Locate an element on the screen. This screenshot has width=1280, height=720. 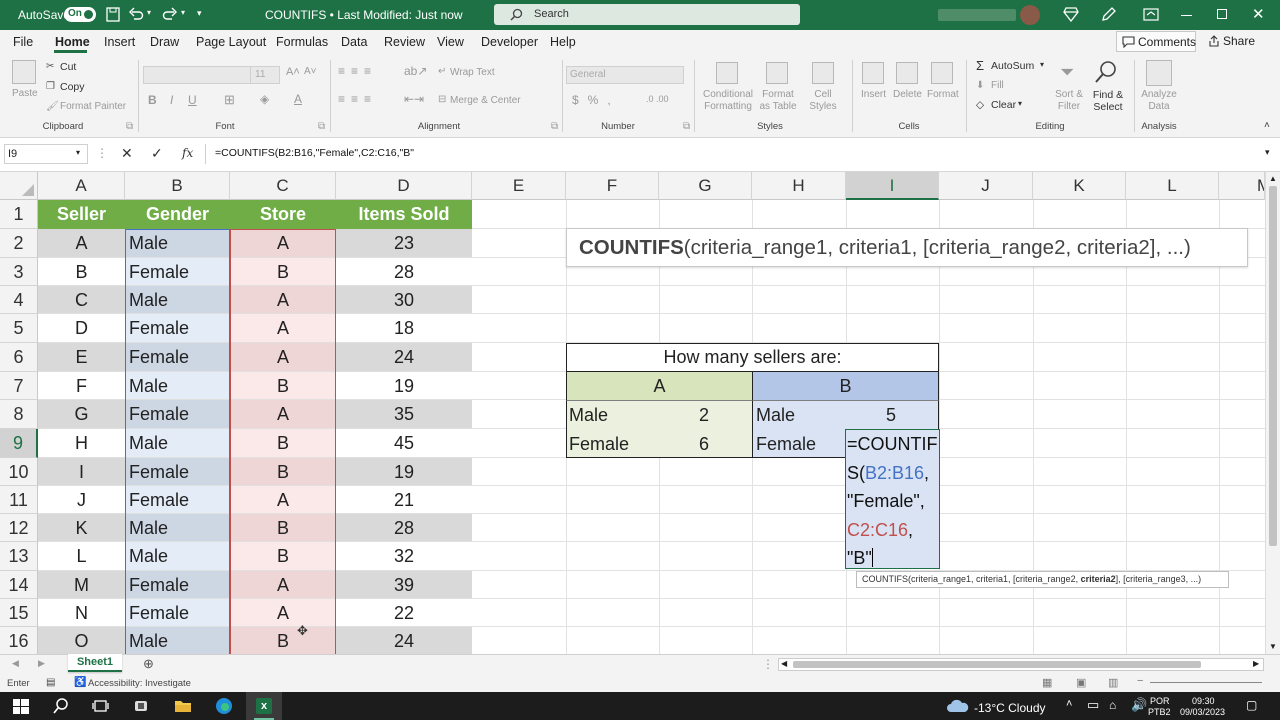
row-header: 8 is located at coordinates (19, 414).